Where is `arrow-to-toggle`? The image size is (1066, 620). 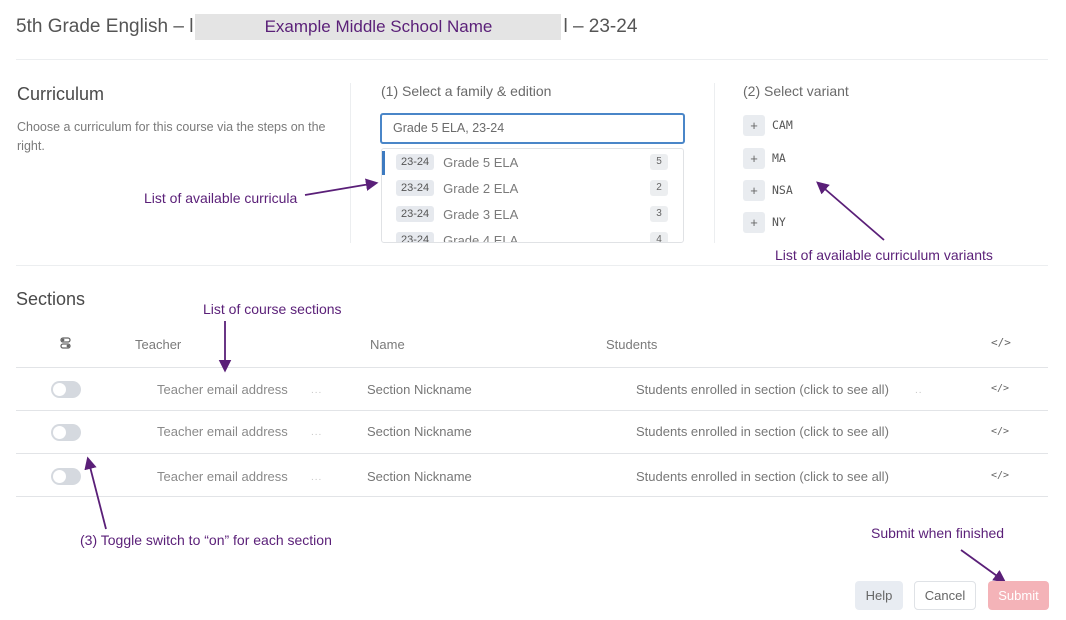
arrow-to-toggle is located at coordinates (95, 493).